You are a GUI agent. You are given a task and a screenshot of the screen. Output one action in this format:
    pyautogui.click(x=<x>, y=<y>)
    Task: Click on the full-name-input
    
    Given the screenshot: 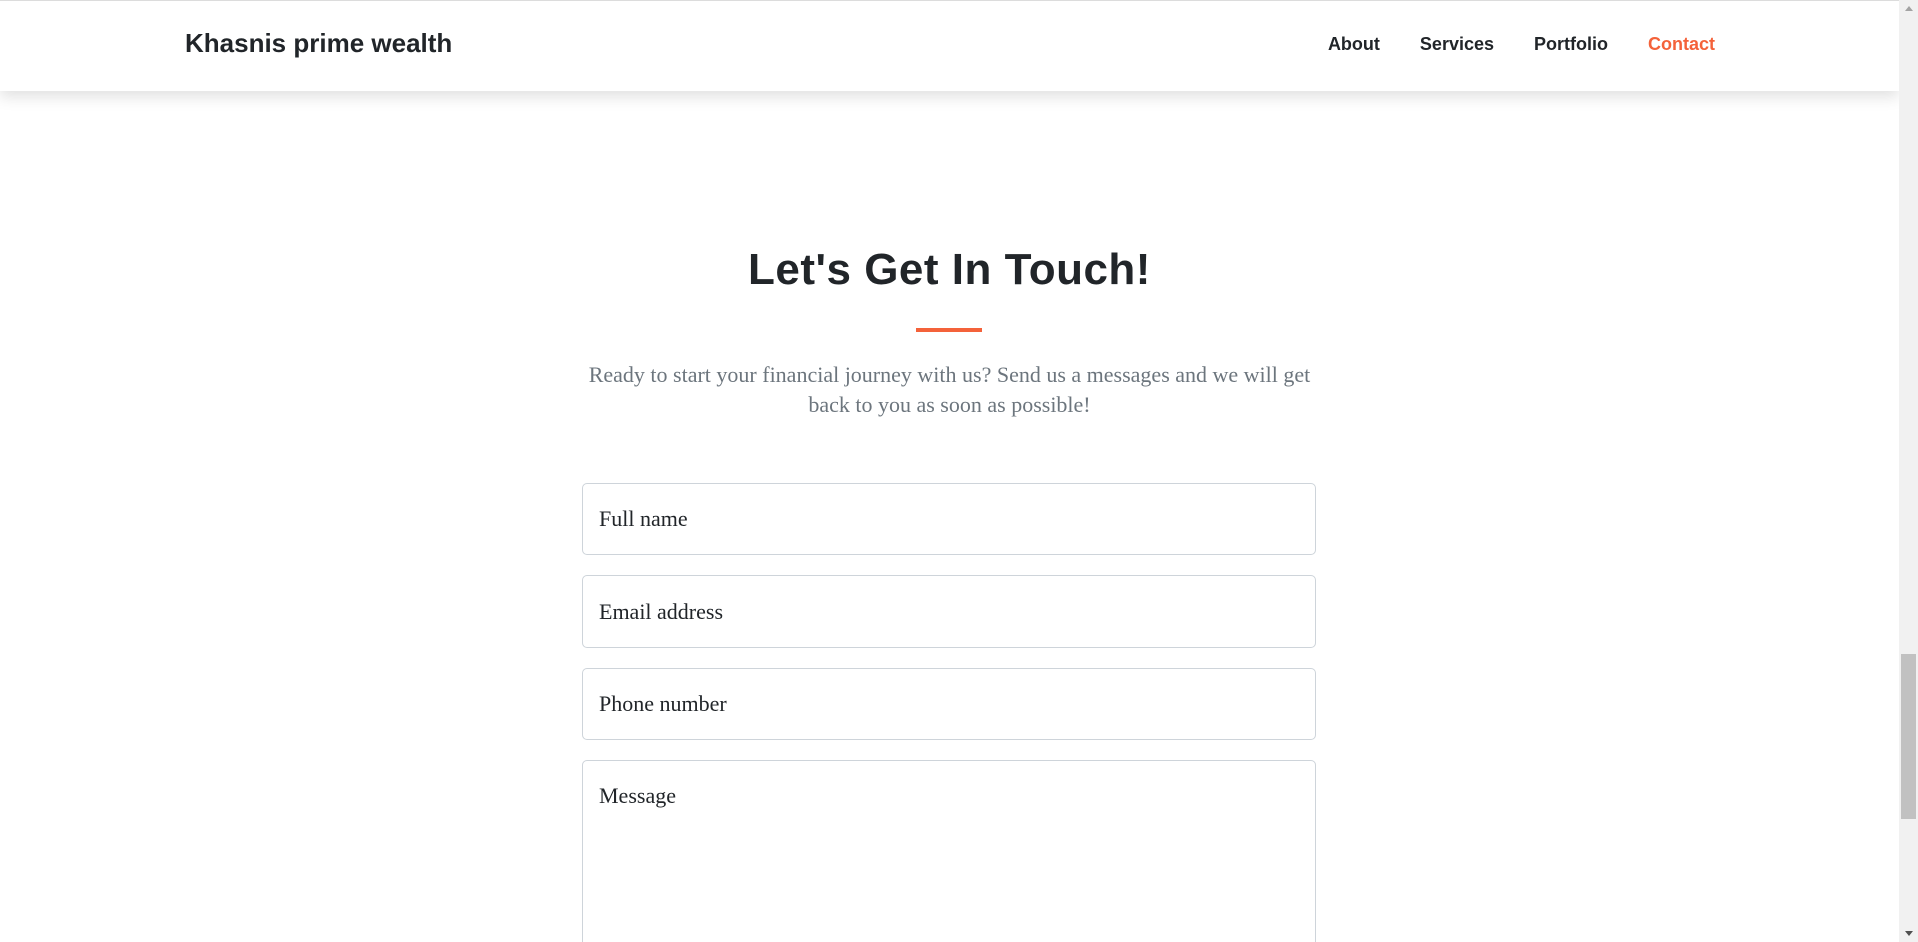 What is the action you would take?
    pyautogui.click(x=949, y=519)
    